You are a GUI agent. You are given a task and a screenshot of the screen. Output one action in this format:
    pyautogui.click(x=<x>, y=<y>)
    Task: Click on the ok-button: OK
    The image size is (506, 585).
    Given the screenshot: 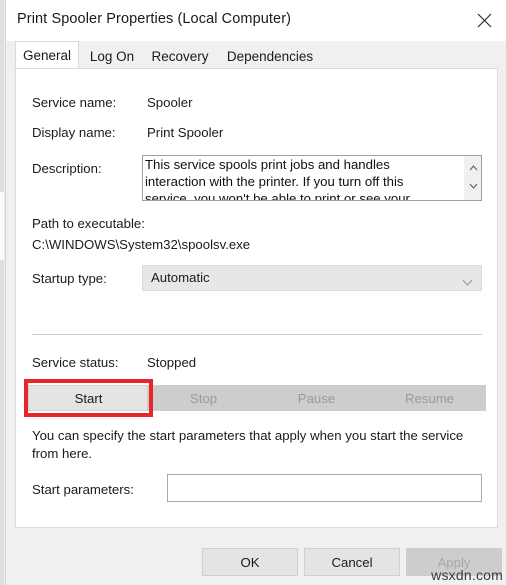 What is the action you would take?
    pyautogui.click(x=250, y=562)
    